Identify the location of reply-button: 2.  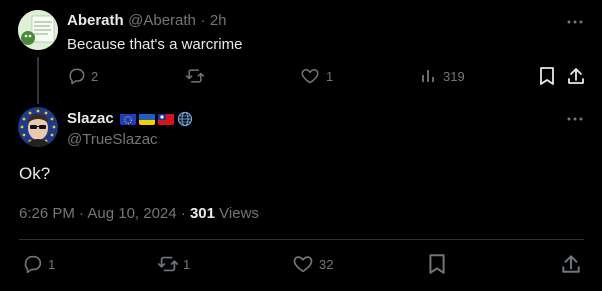
(82, 76).